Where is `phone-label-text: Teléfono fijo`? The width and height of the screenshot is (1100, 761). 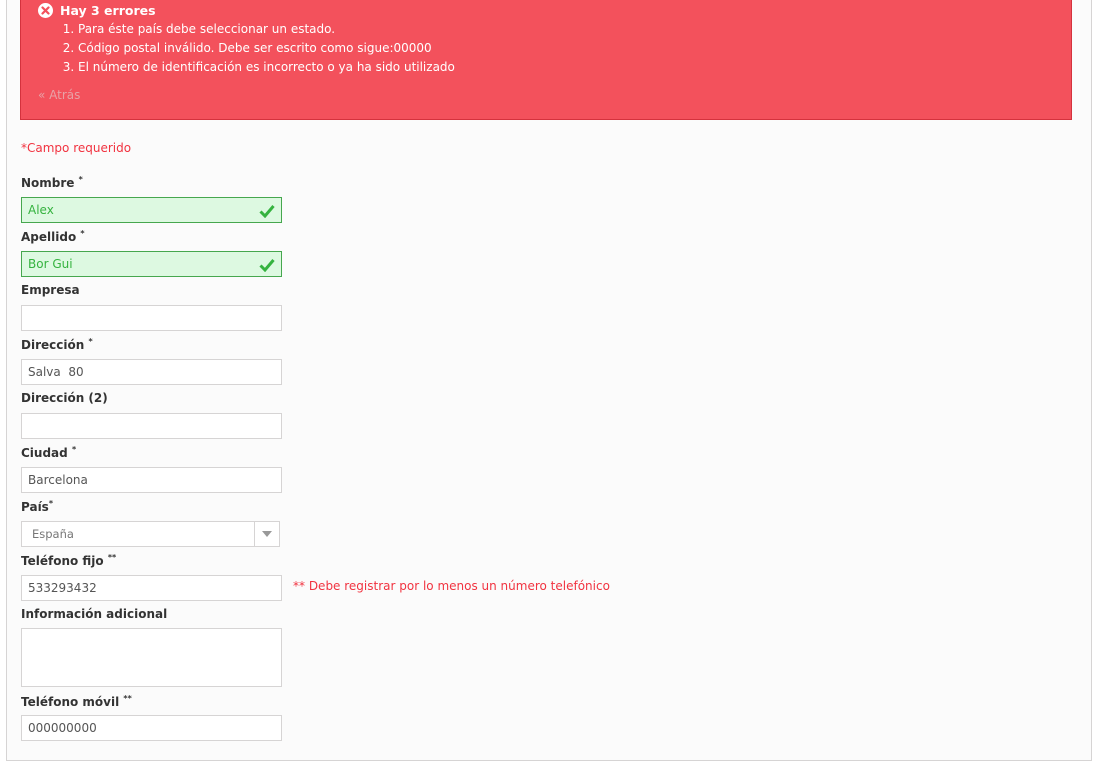
phone-label-text: Teléfono fijo is located at coordinates (62, 561).